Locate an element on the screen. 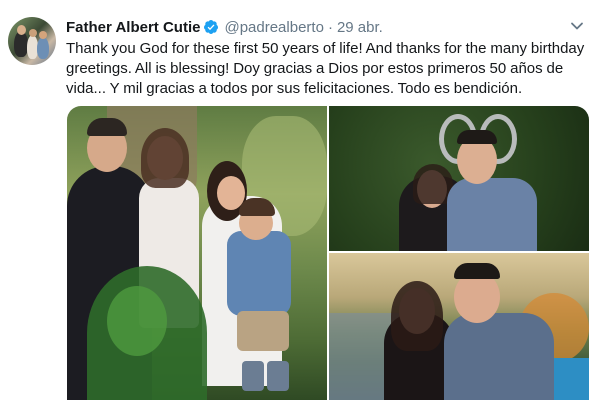 This screenshot has width=598, height=400. tweet-date: 29 abr. is located at coordinates (360, 27).